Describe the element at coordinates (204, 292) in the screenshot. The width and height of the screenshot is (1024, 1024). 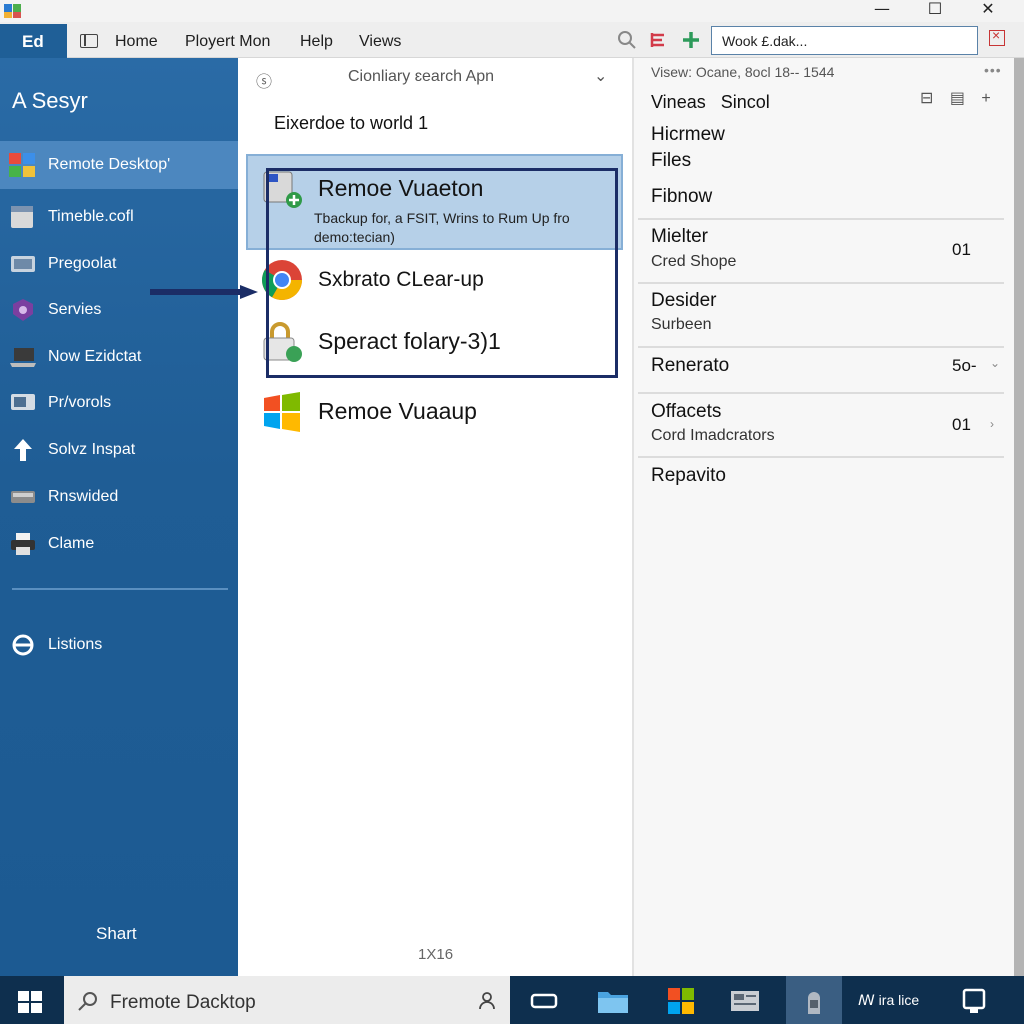
I see `pointer-arrow` at that location.